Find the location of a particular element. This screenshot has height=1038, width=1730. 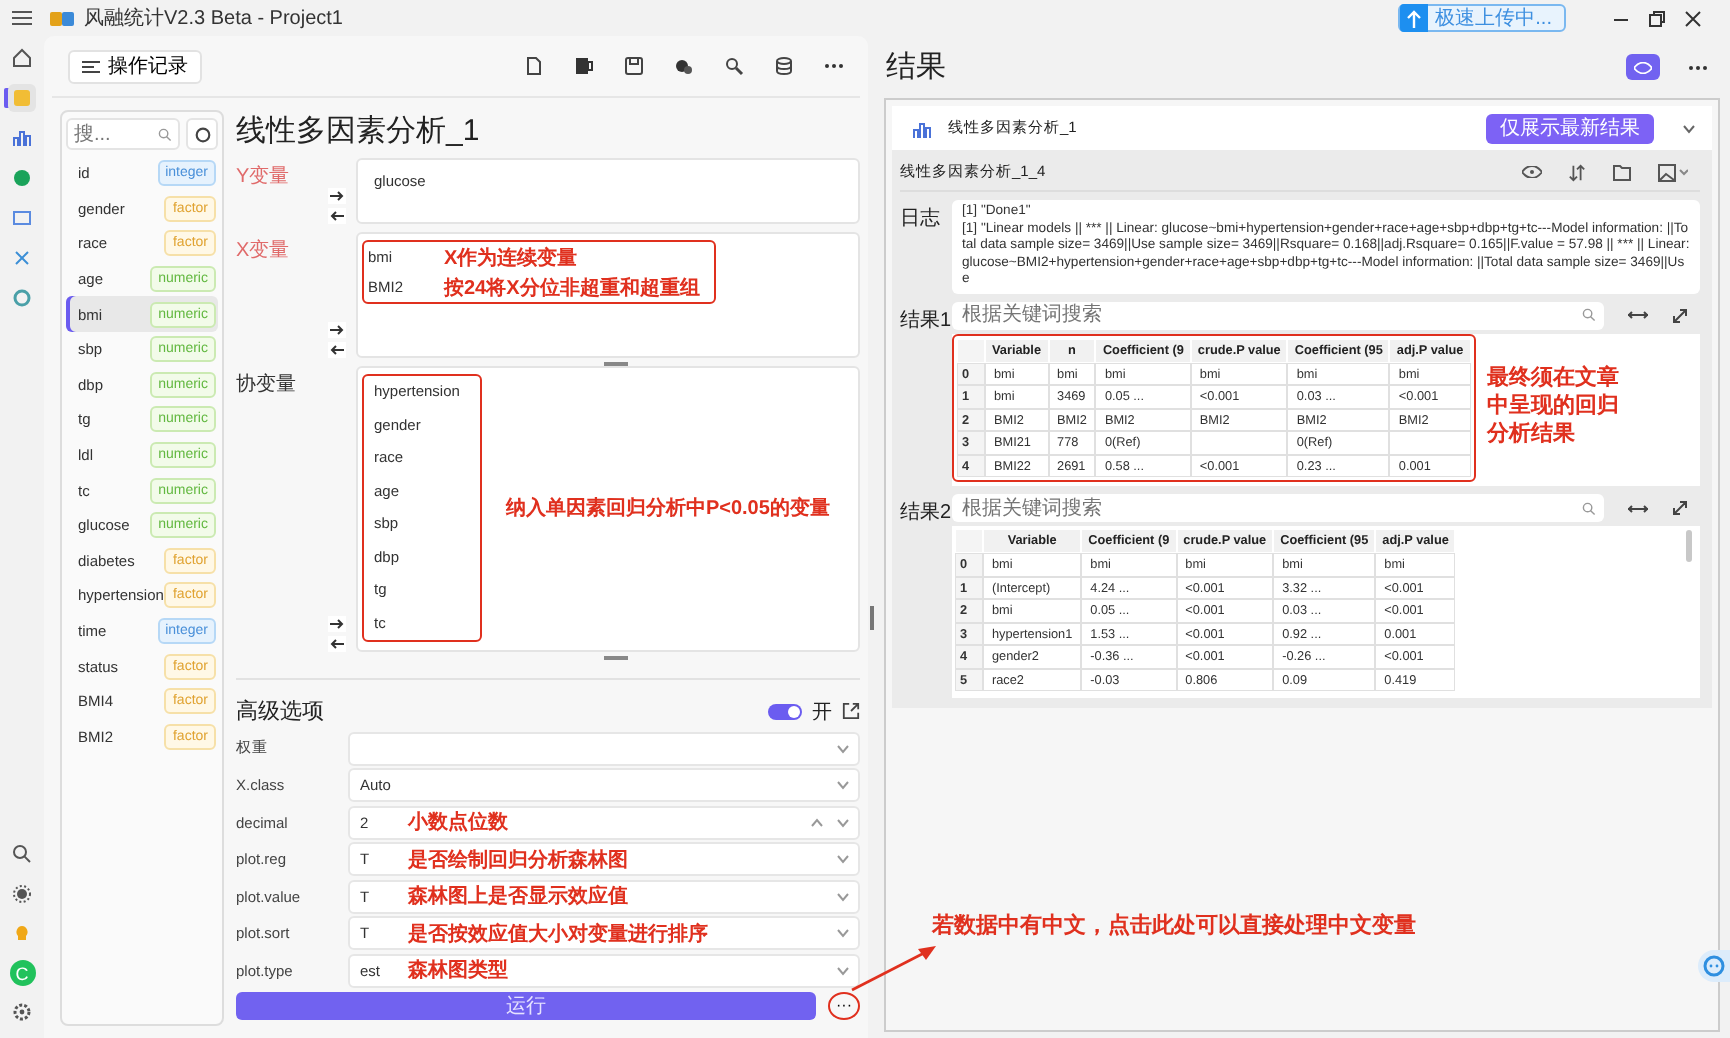

image-icon is located at coordinates (1673, 172).